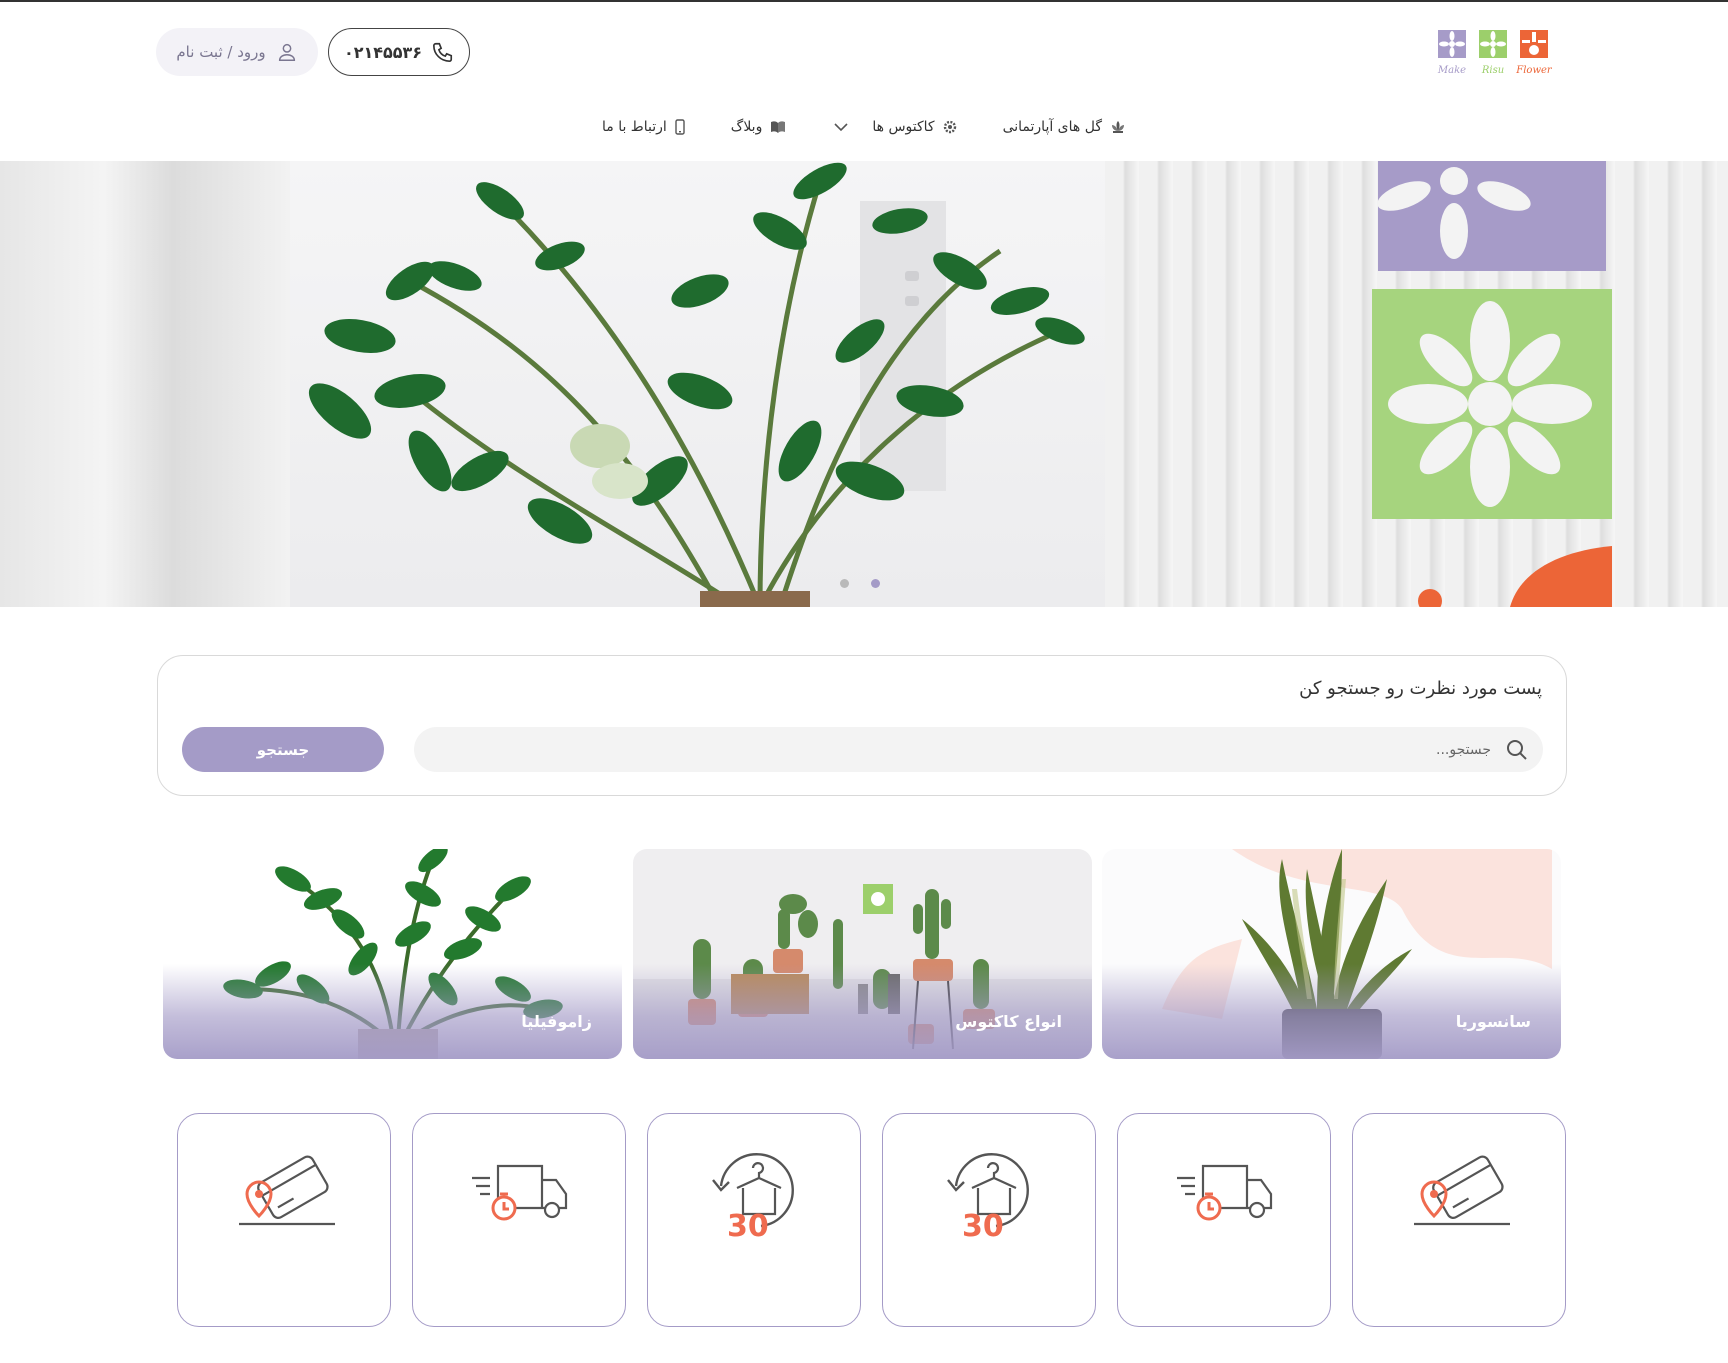 This screenshot has height=1363, width=1728. What do you see at coordinates (1492, 70) in the screenshot?
I see `svg-text: Risu` at bounding box center [1492, 70].